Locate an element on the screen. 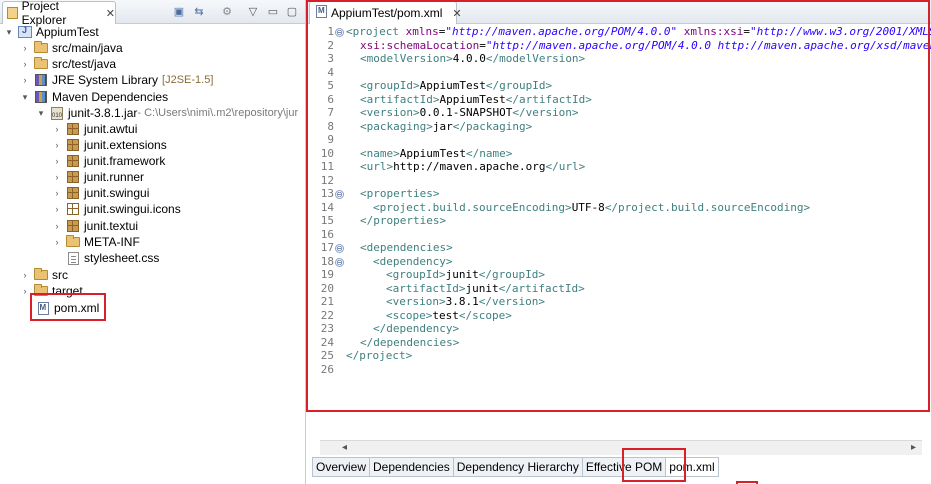 The width and height of the screenshot is (931, 484). tree-item-src: › src is located at coordinates (44, 275).